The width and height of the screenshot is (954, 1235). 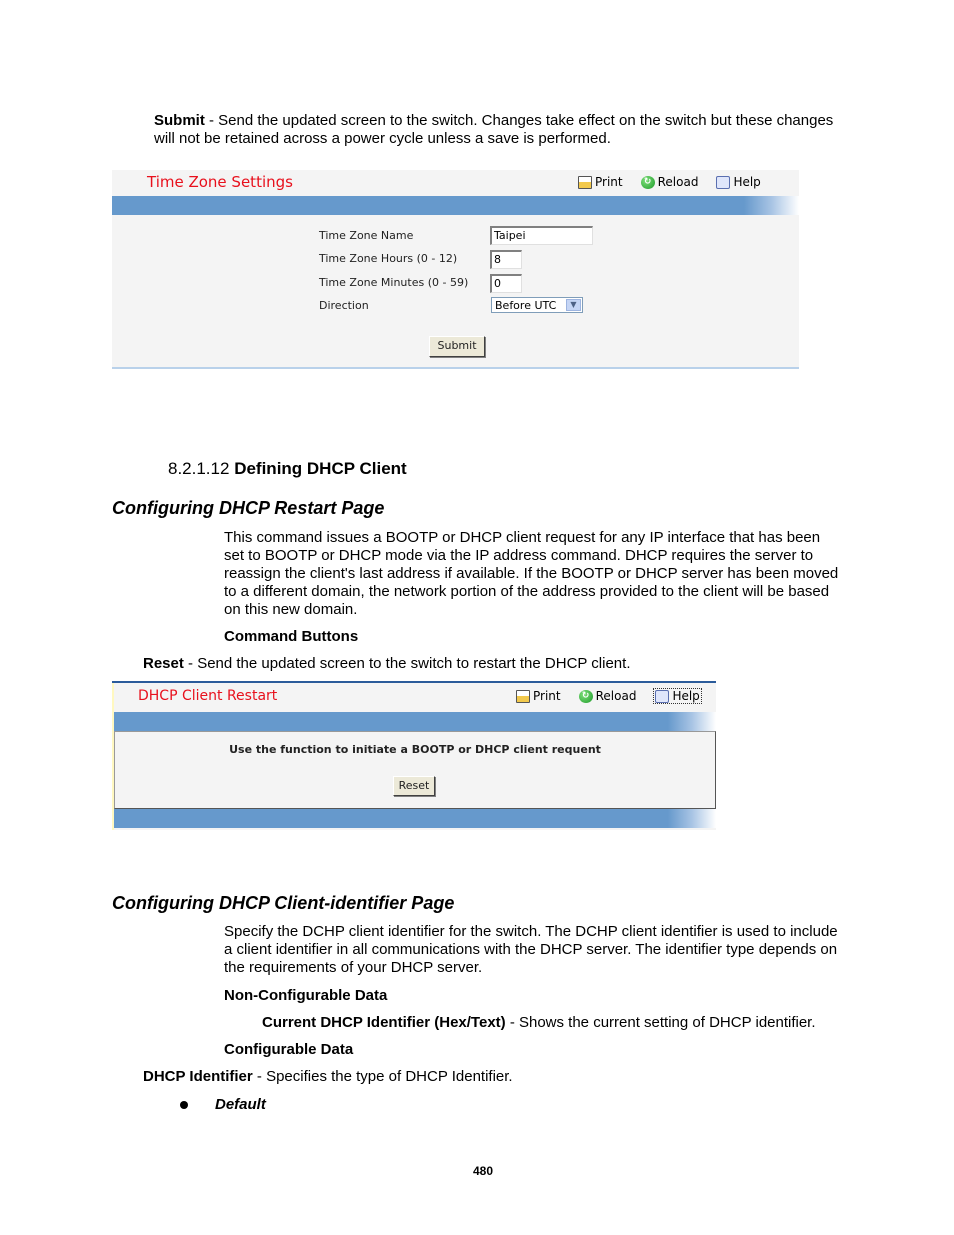 I want to click on configurable-label: Configurable Data, so click(x=289, y=1049).